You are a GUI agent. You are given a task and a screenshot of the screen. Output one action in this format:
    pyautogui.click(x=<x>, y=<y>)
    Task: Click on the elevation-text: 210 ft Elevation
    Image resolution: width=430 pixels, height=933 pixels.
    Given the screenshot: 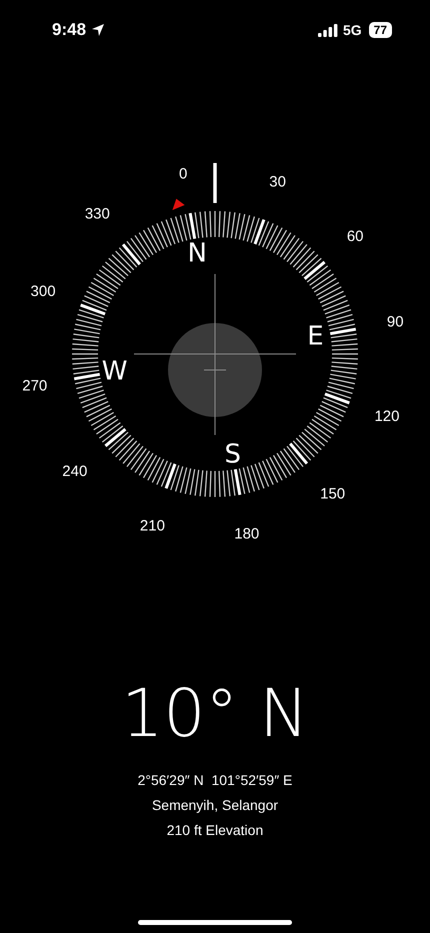 What is the action you would take?
    pyautogui.click(x=215, y=830)
    